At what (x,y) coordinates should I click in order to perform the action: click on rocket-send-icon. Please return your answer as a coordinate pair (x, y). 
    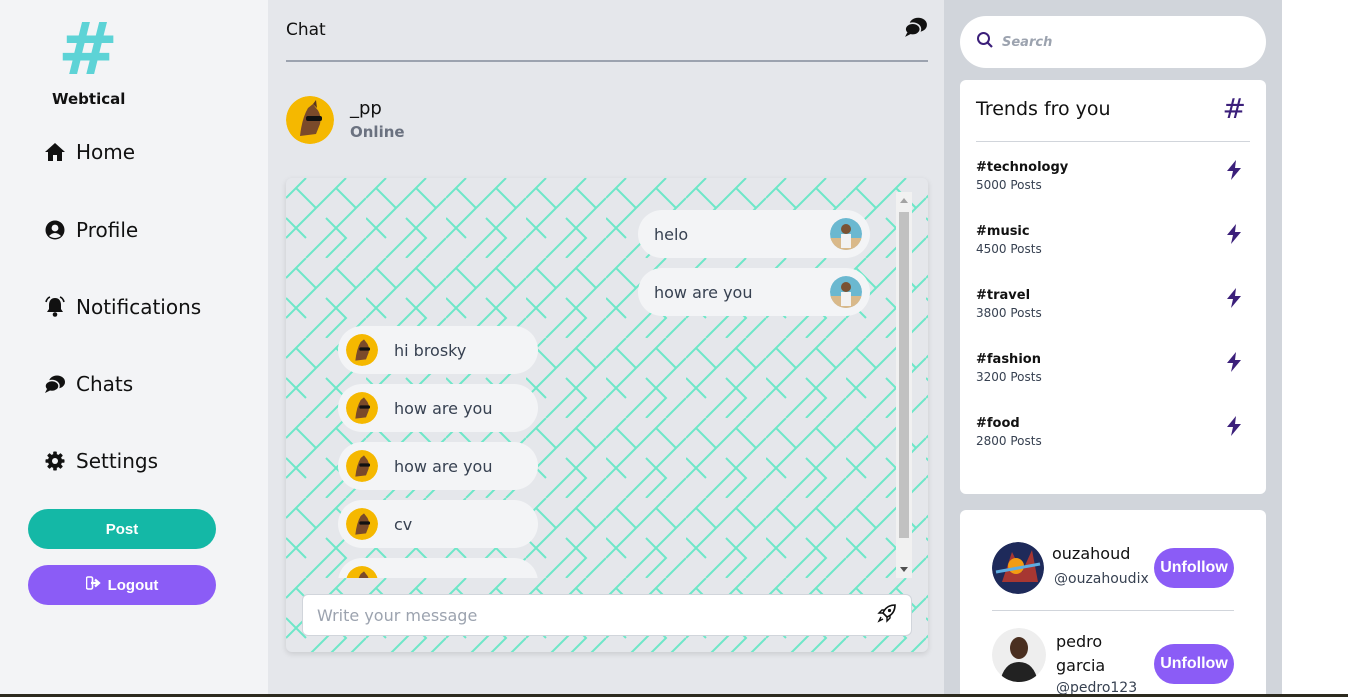
    Looking at the image, I should click on (887, 615).